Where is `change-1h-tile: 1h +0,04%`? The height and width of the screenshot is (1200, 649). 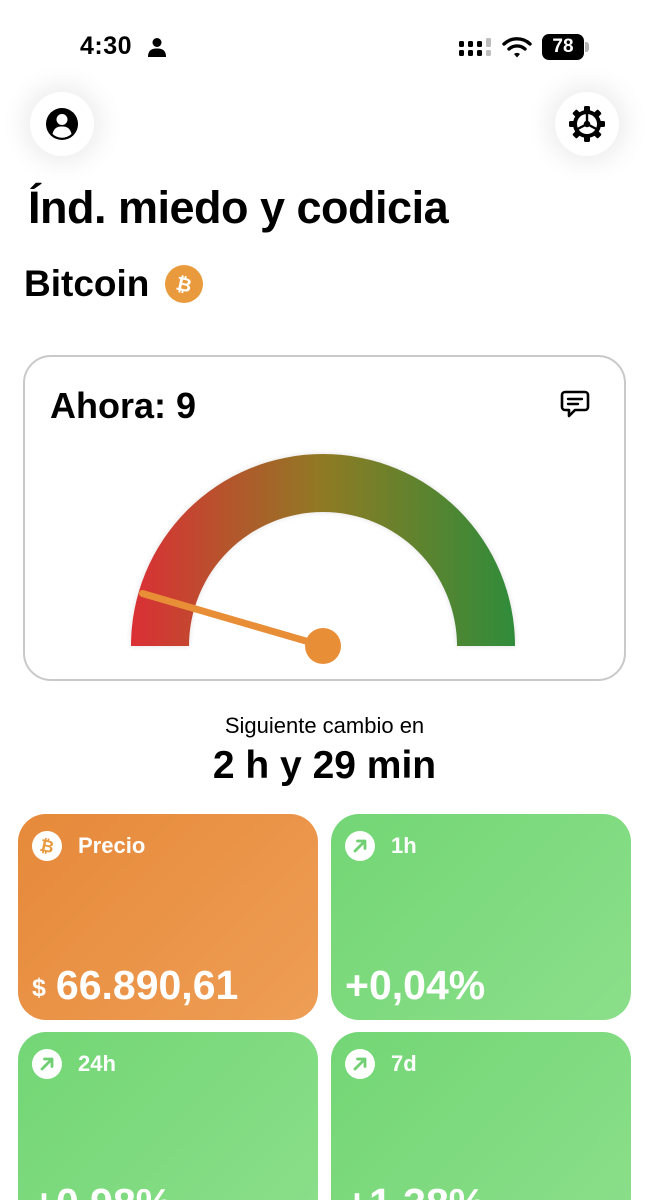
change-1h-tile: 1h +0,04% is located at coordinates (481, 917).